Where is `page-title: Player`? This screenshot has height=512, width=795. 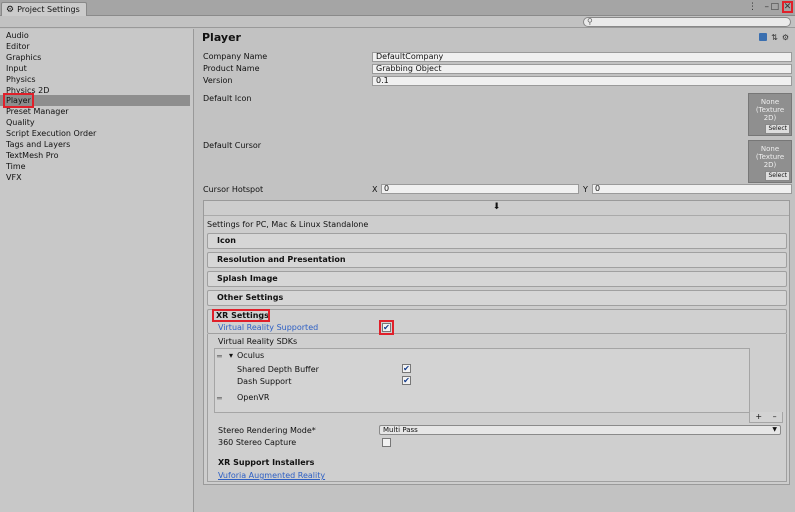
page-title: Player is located at coordinates (221, 37).